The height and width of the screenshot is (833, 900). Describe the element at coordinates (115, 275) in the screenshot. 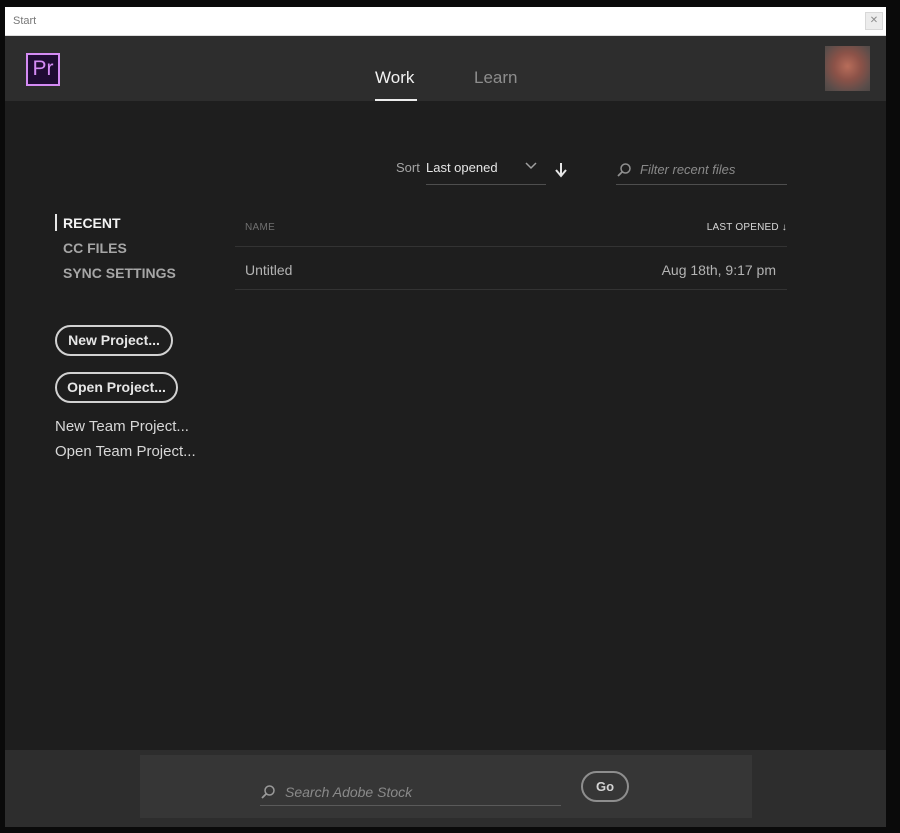

I see `nav-item-sync-settings: SYNC SETTINGS` at that location.